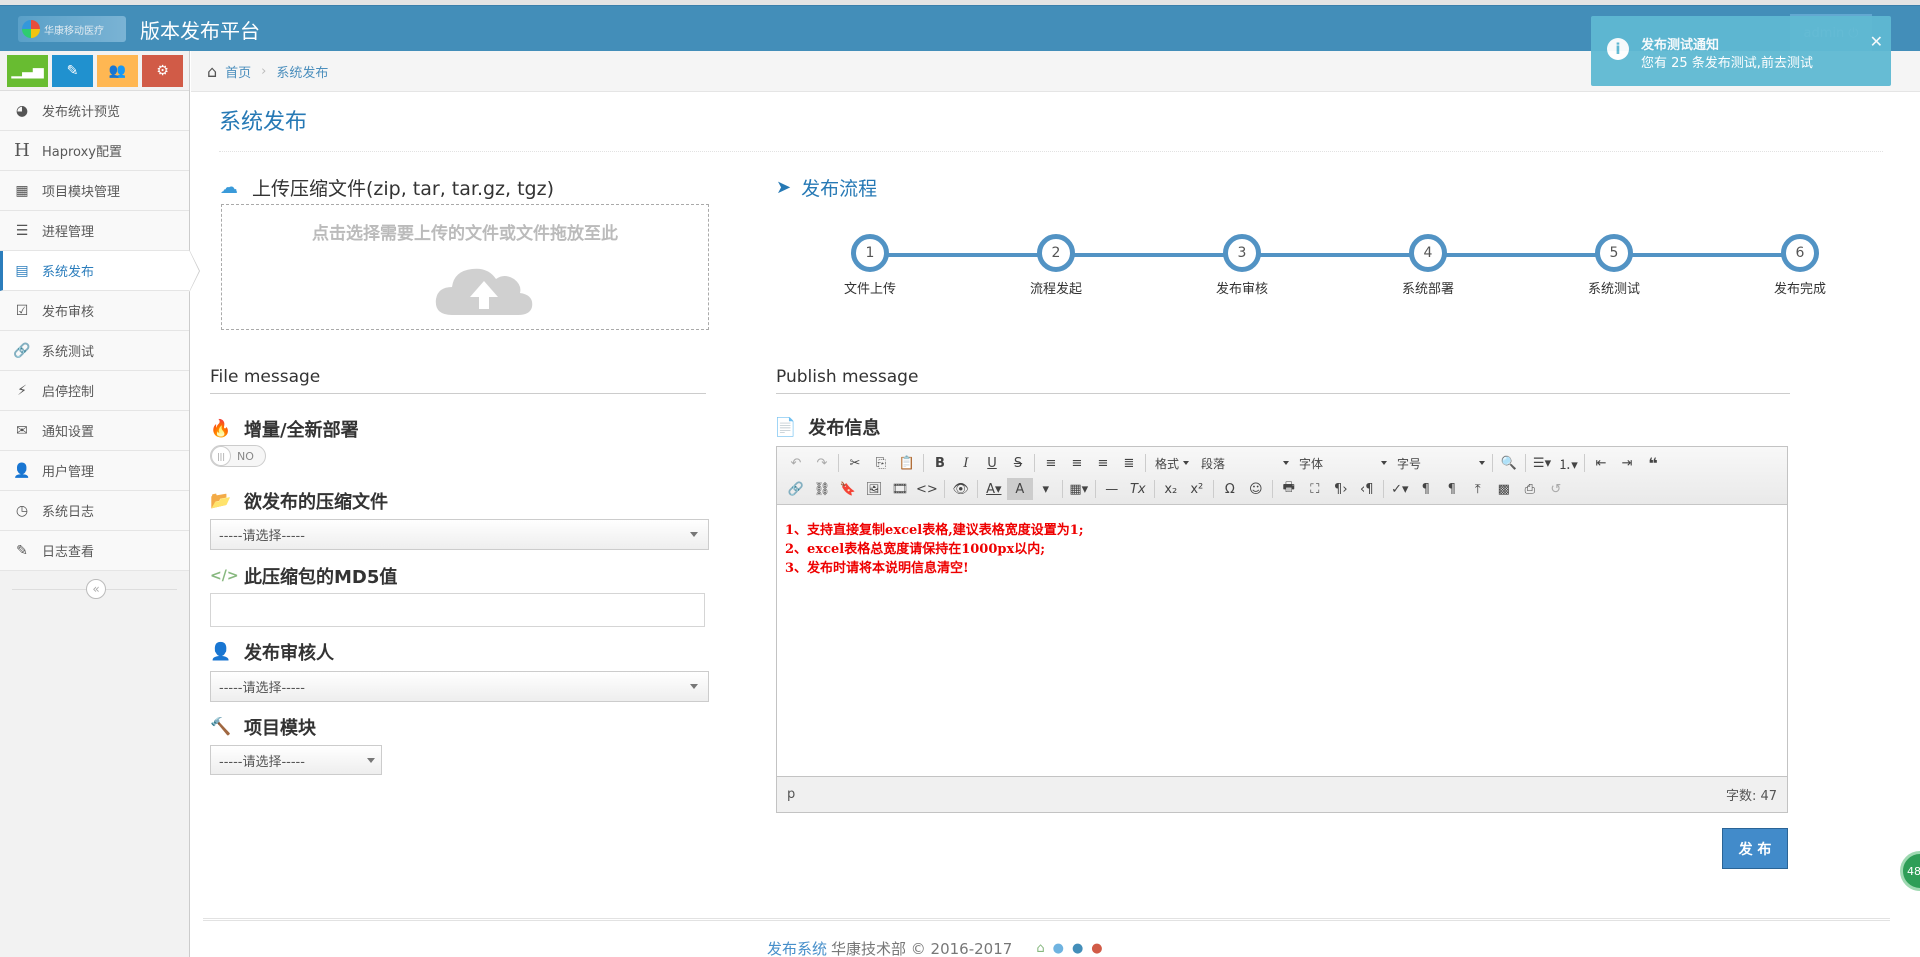  I want to click on sidebar-item-test: 🔗 系统测试, so click(94, 351).